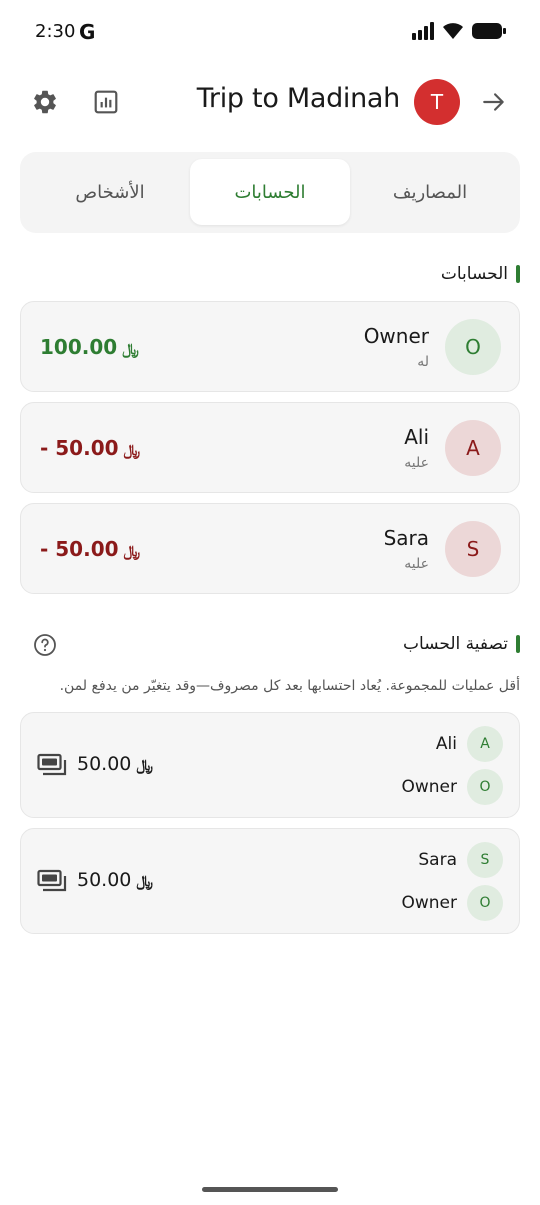 The image size is (540, 1205). I want to click on forward-button, so click(494, 102).